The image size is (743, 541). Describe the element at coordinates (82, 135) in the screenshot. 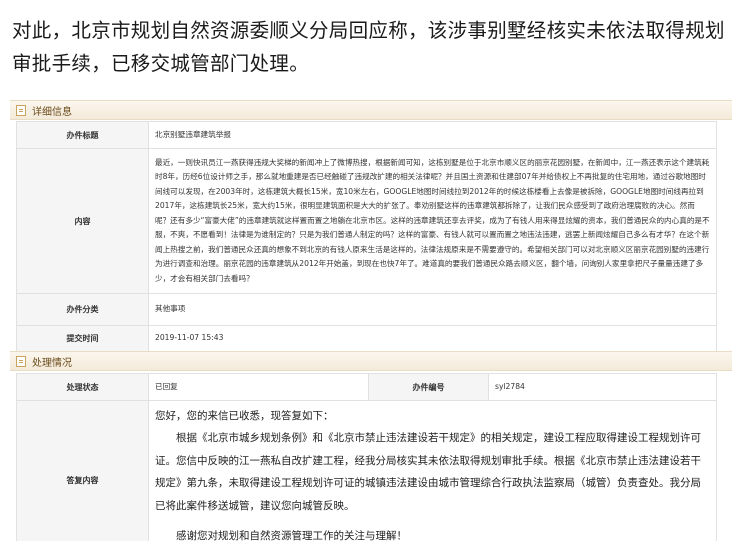

I see `subject-label: 办件标题` at that location.